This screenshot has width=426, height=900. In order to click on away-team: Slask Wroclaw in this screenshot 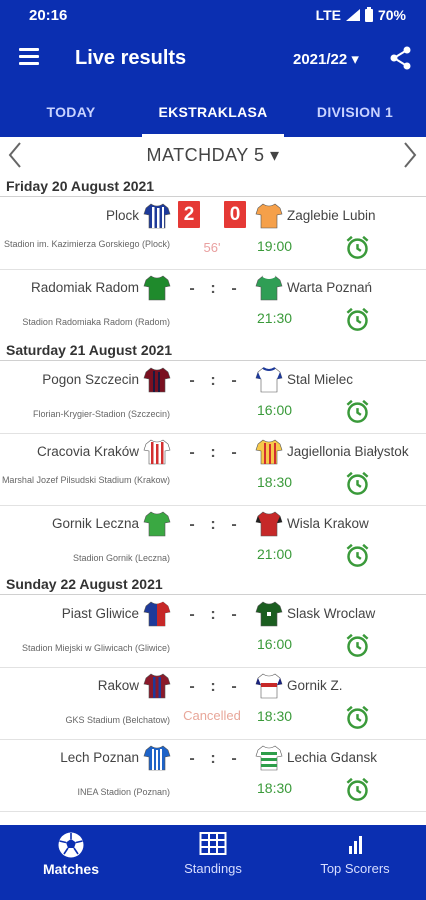, I will do `click(331, 613)`.